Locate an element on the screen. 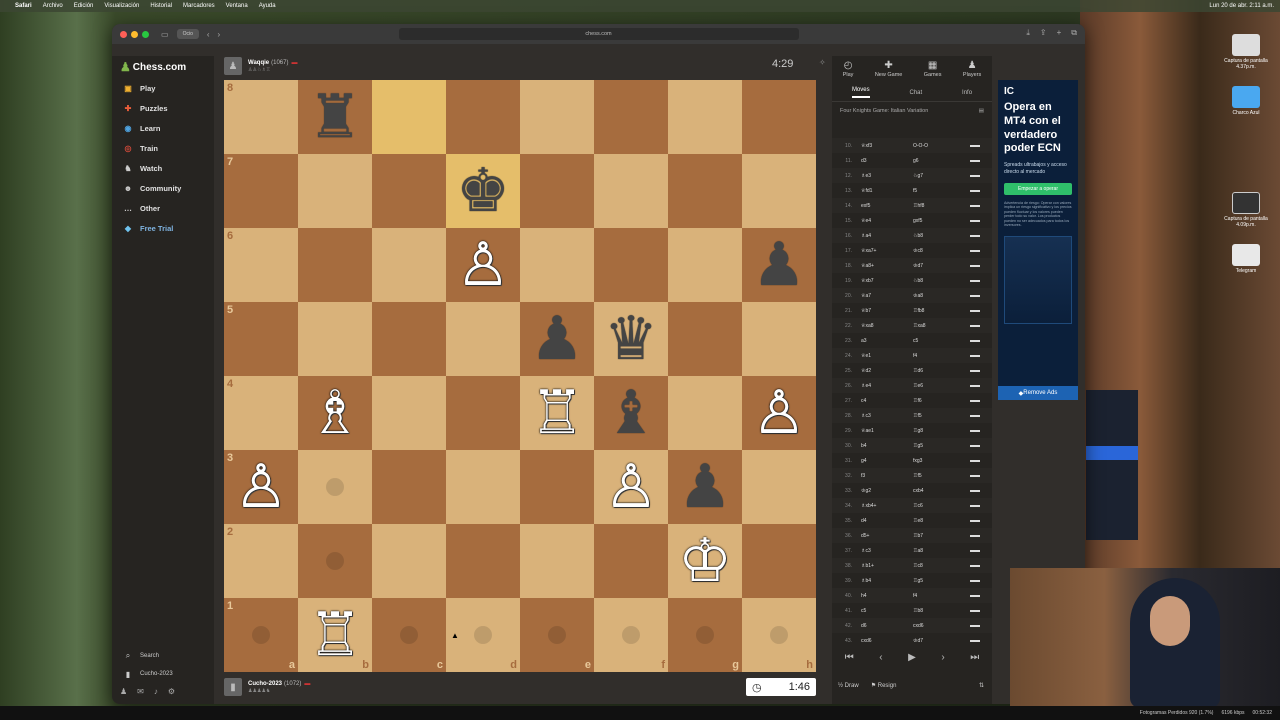 This screenshot has height=720, width=1280. square-c1: c is located at coordinates (409, 635).